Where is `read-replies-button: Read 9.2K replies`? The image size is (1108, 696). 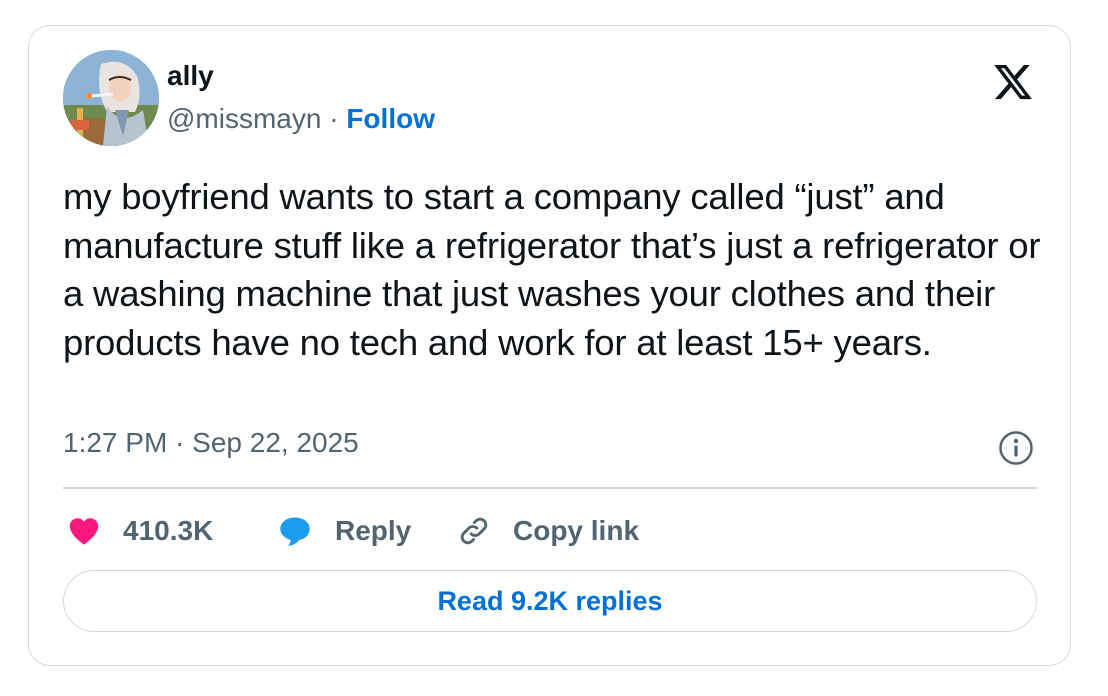 read-replies-button: Read 9.2K replies is located at coordinates (550, 601).